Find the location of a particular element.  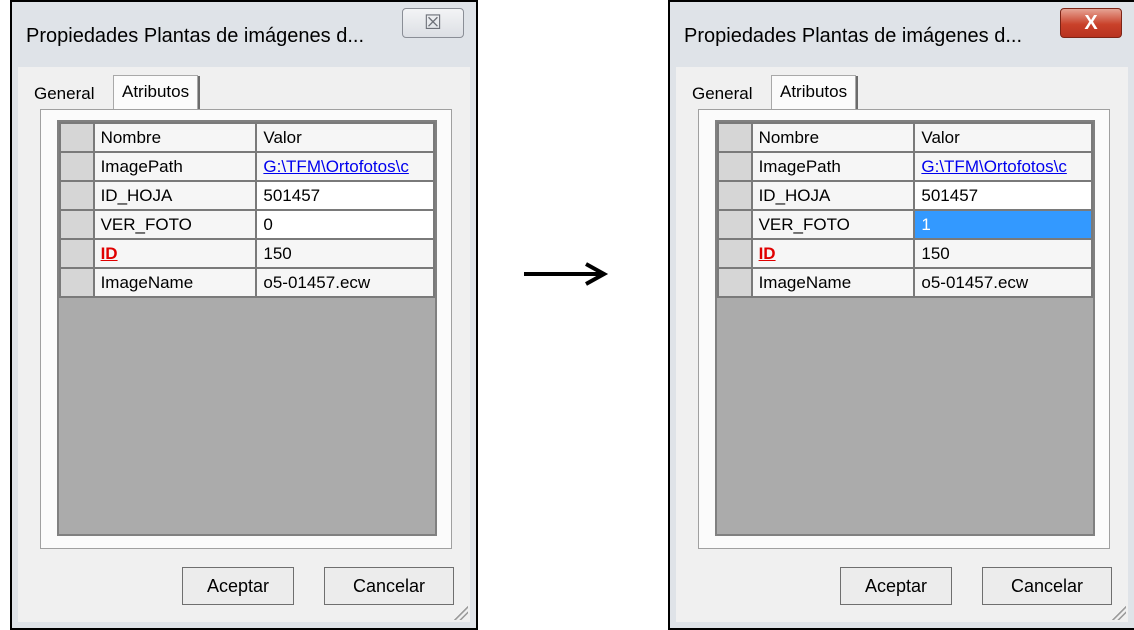

right-arrow-icon is located at coordinates (566, 274).